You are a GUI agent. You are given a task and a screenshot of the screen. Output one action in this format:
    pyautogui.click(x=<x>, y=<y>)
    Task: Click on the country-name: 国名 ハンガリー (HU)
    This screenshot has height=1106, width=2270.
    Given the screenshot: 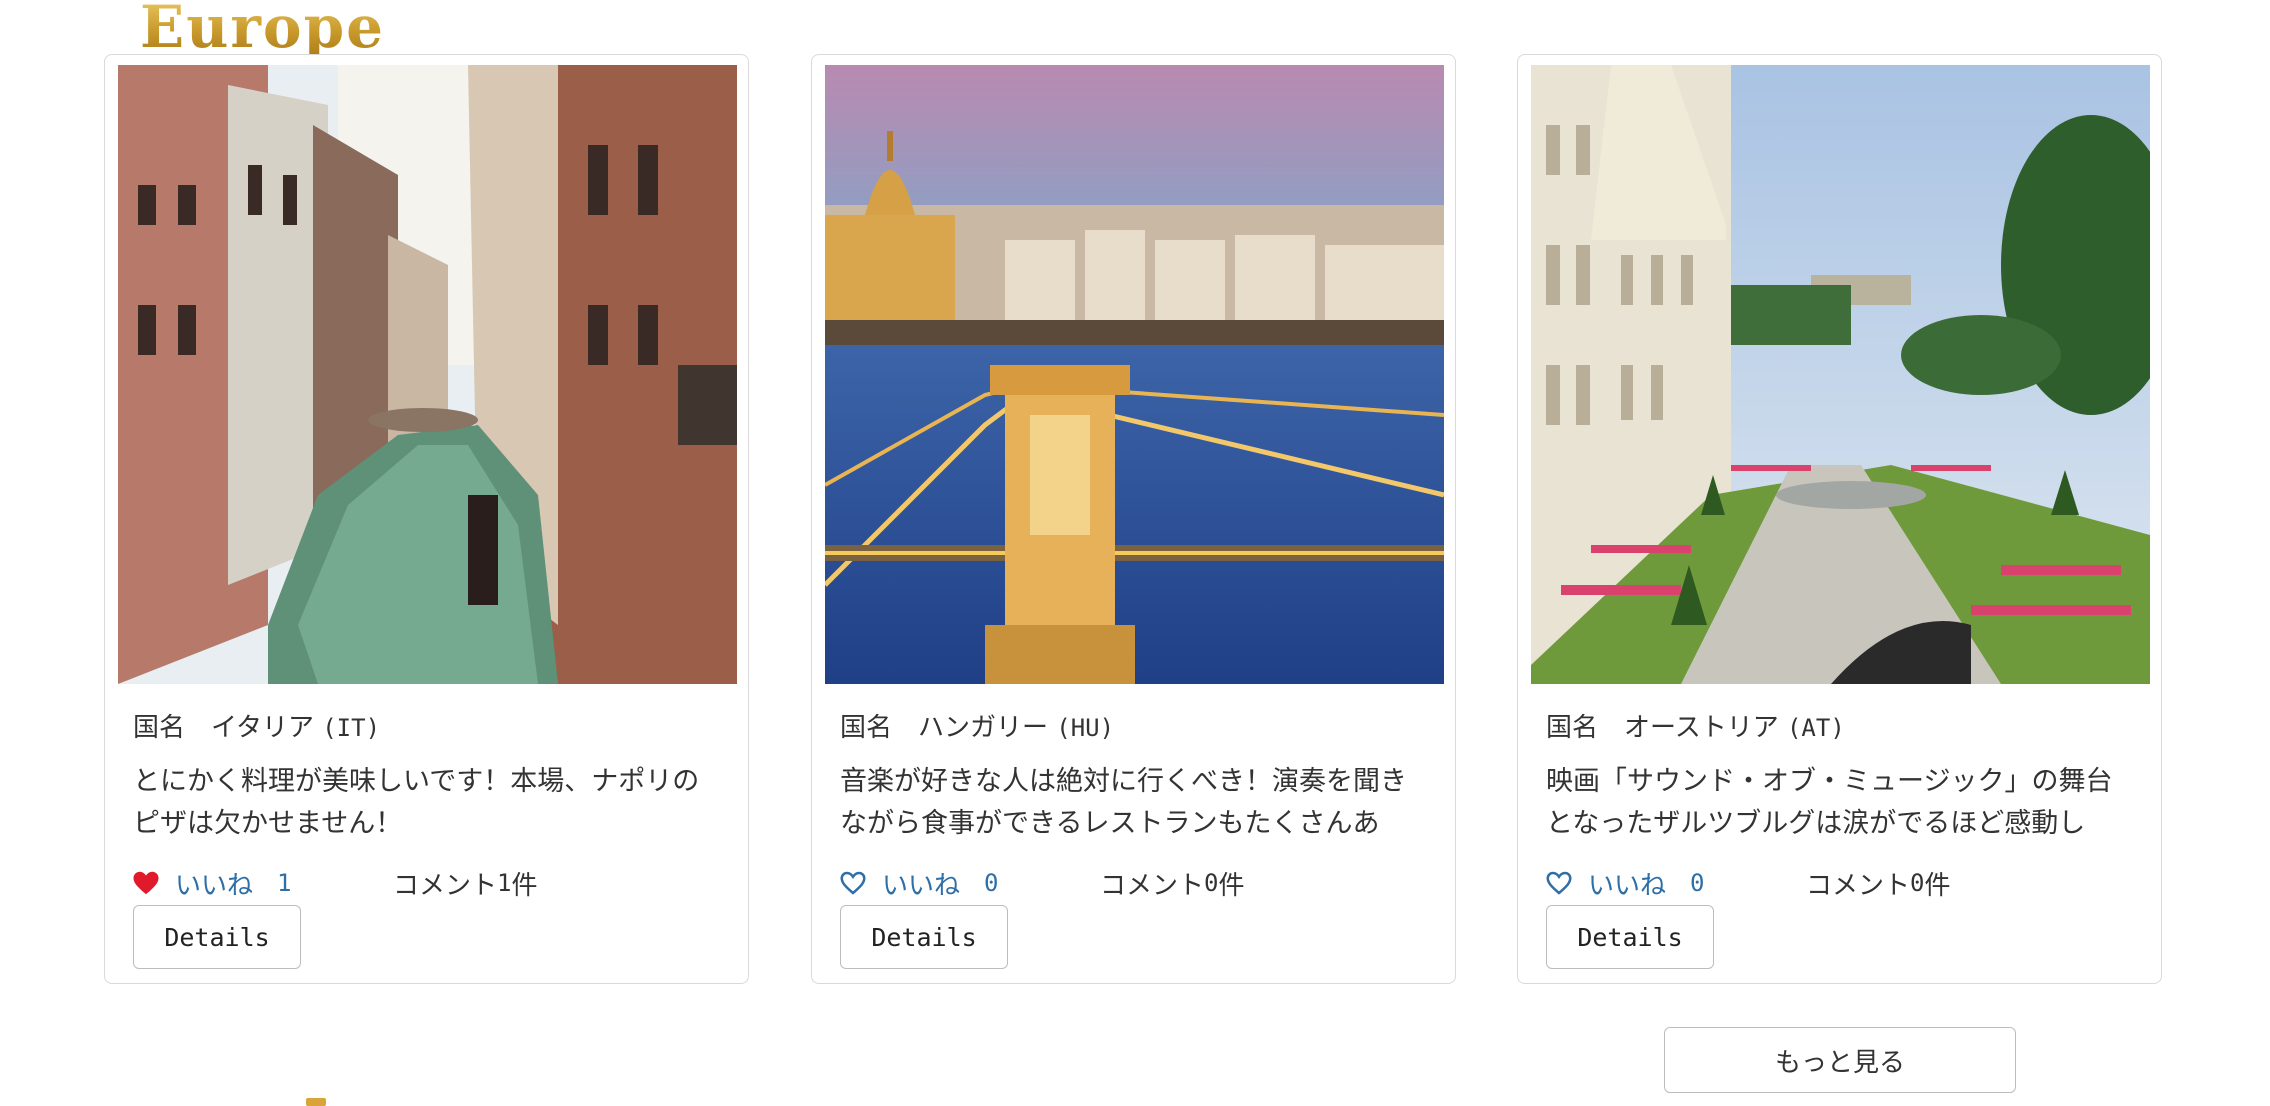 What is the action you would take?
    pyautogui.click(x=977, y=728)
    